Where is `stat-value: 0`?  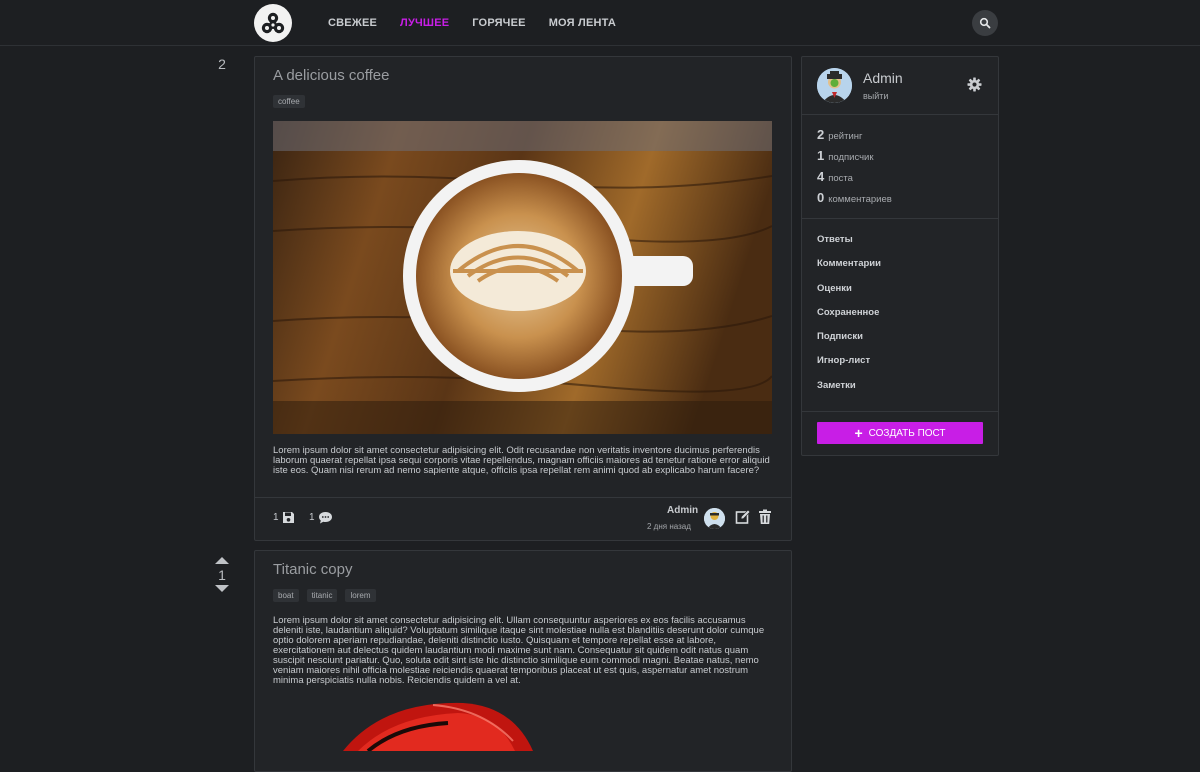
stat-value: 0 is located at coordinates (821, 197).